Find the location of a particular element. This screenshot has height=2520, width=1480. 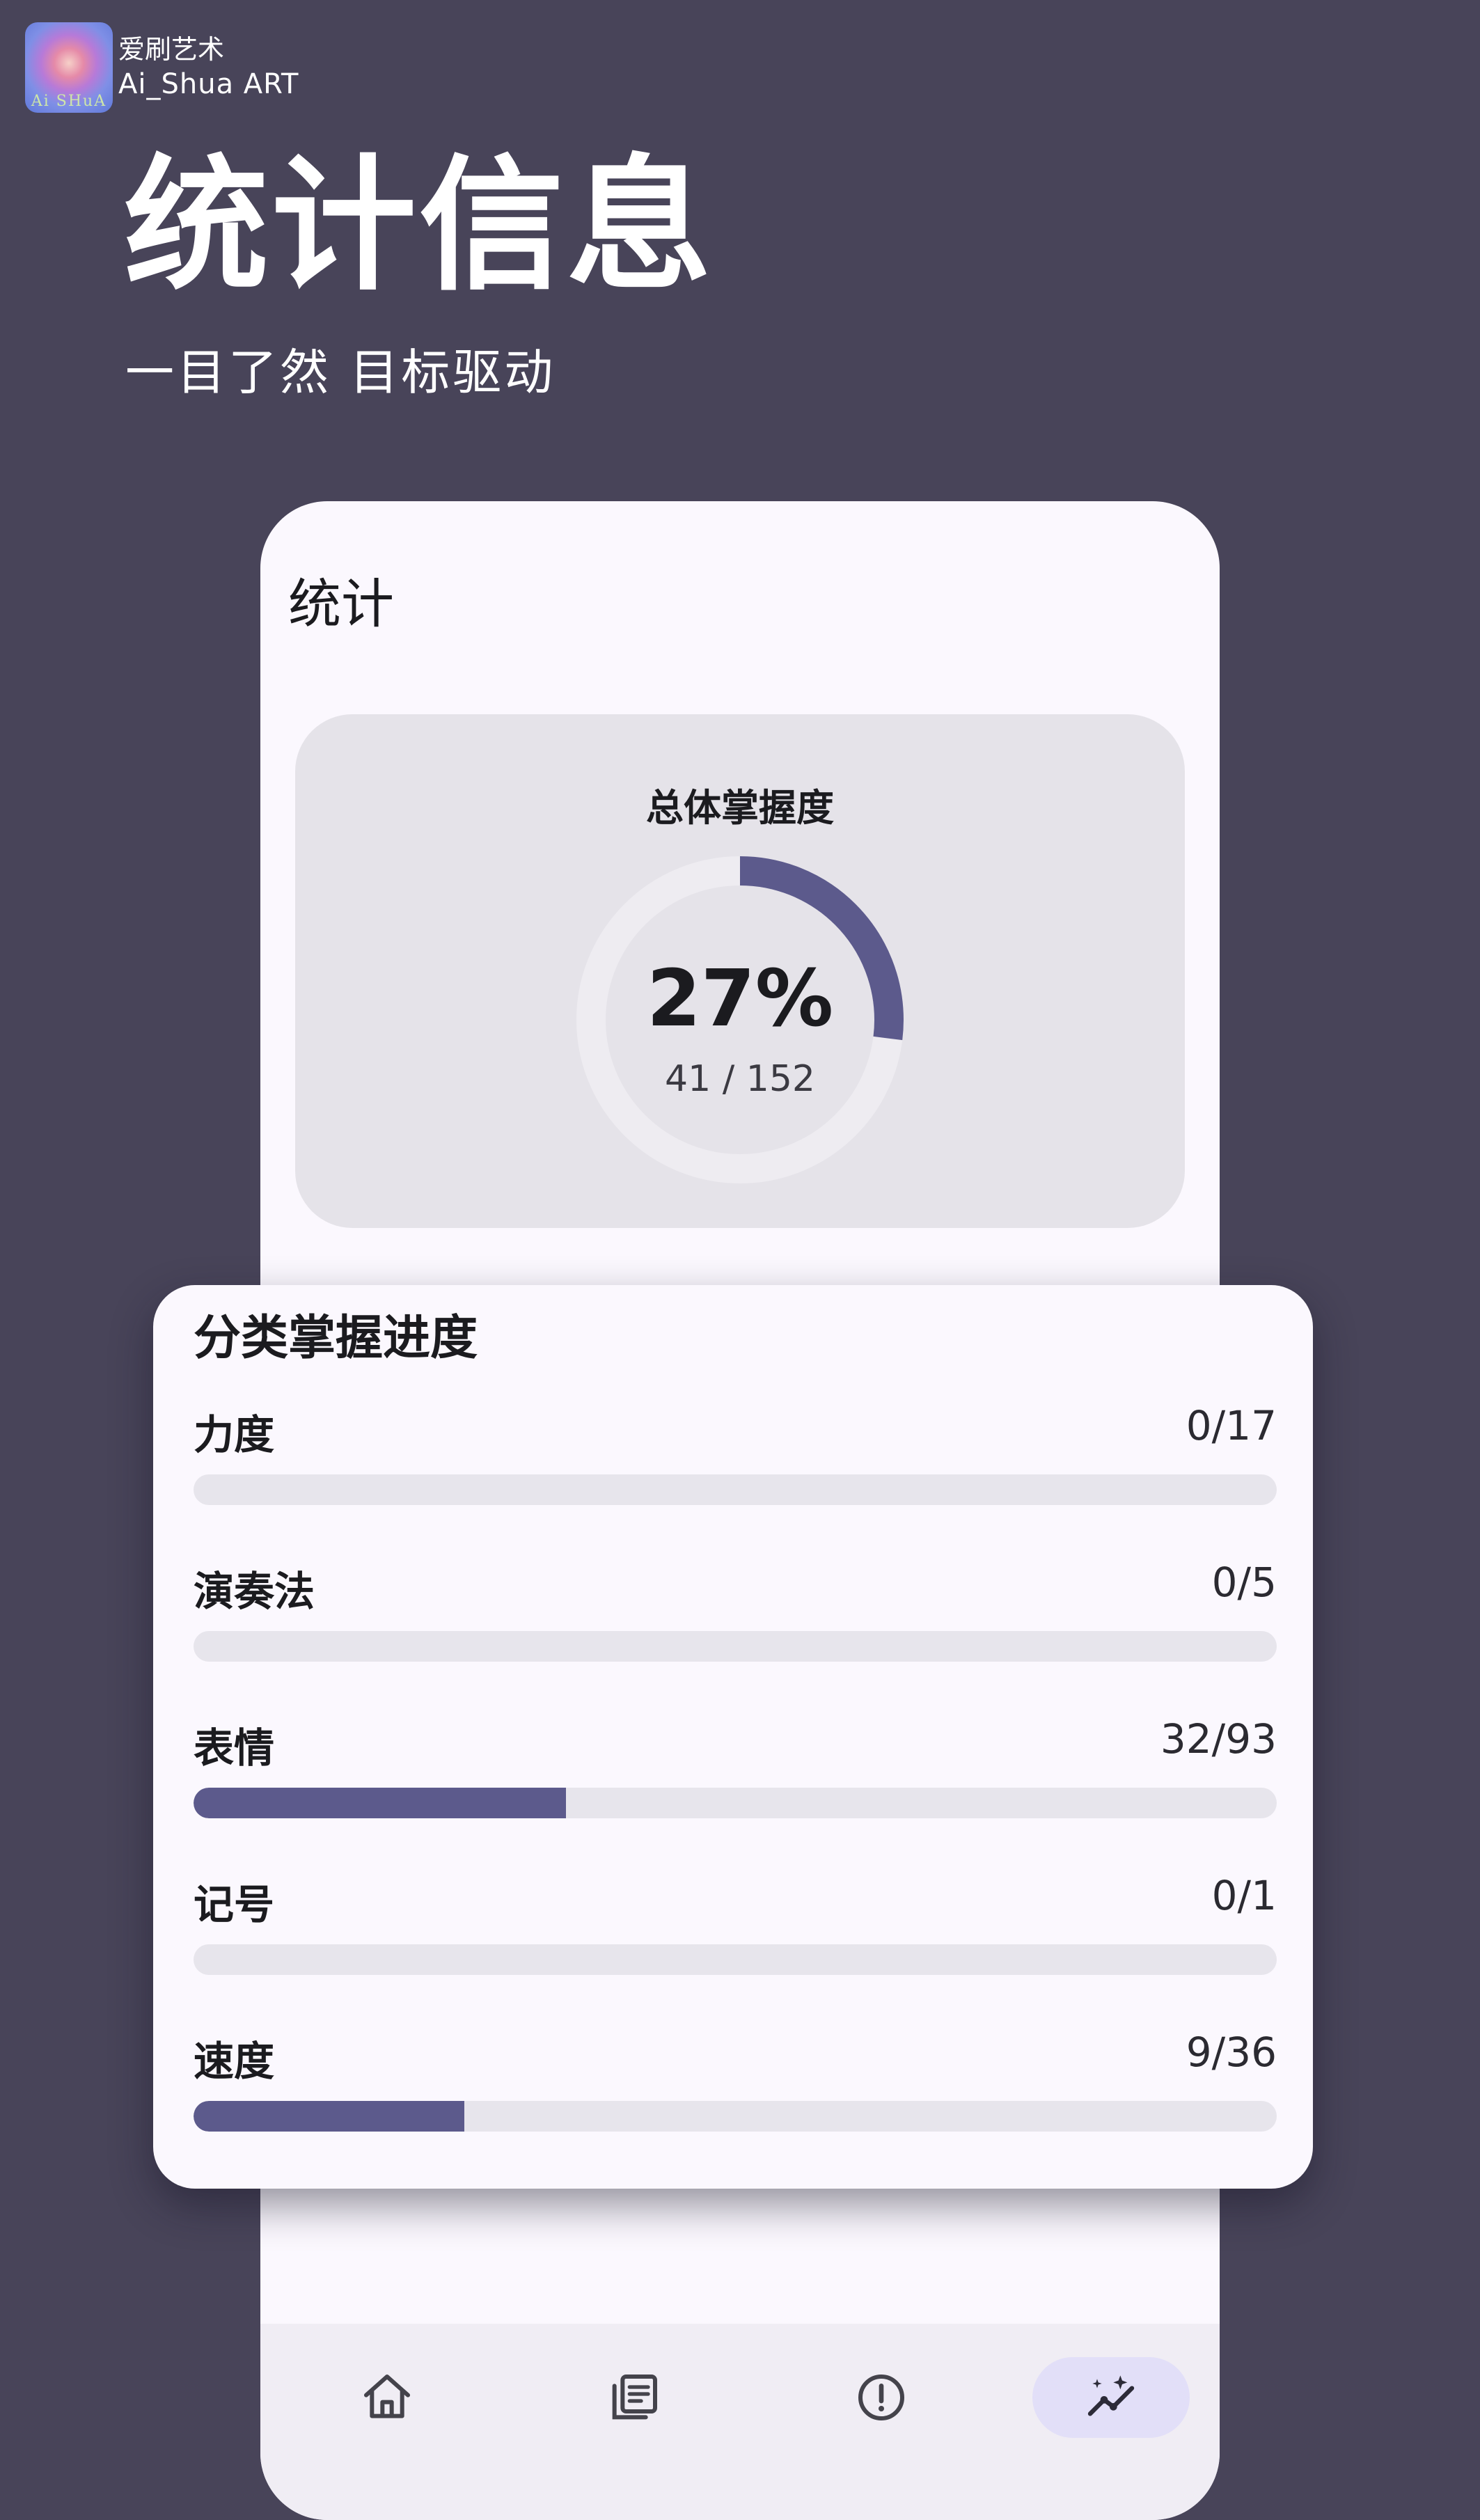

overall-mastery-card: 总体掌握度 27% 41 / 152 is located at coordinates (740, 971).